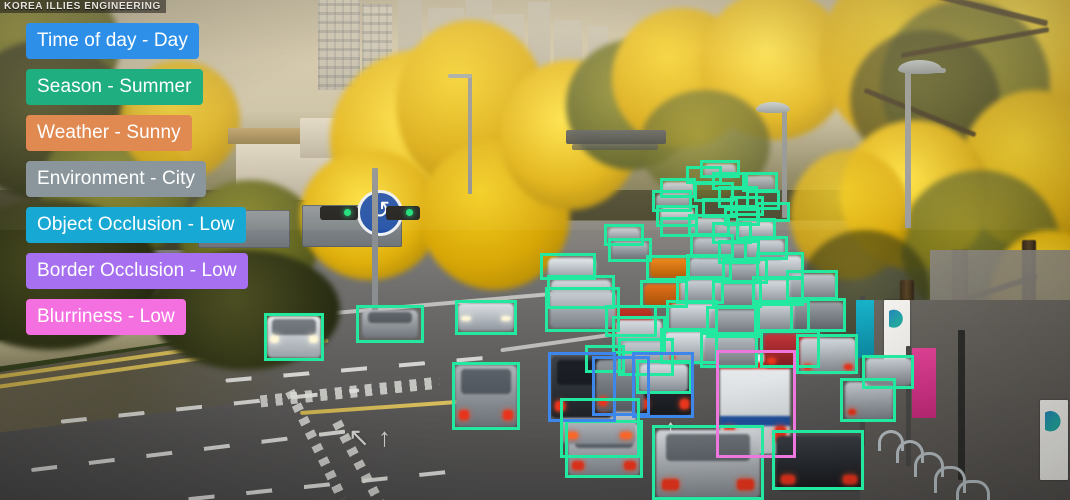 The image size is (1070, 500). Describe the element at coordinates (136, 225) in the screenshot. I see `attribute-tag-object-occlusion: Object Occlusion - Low` at that location.